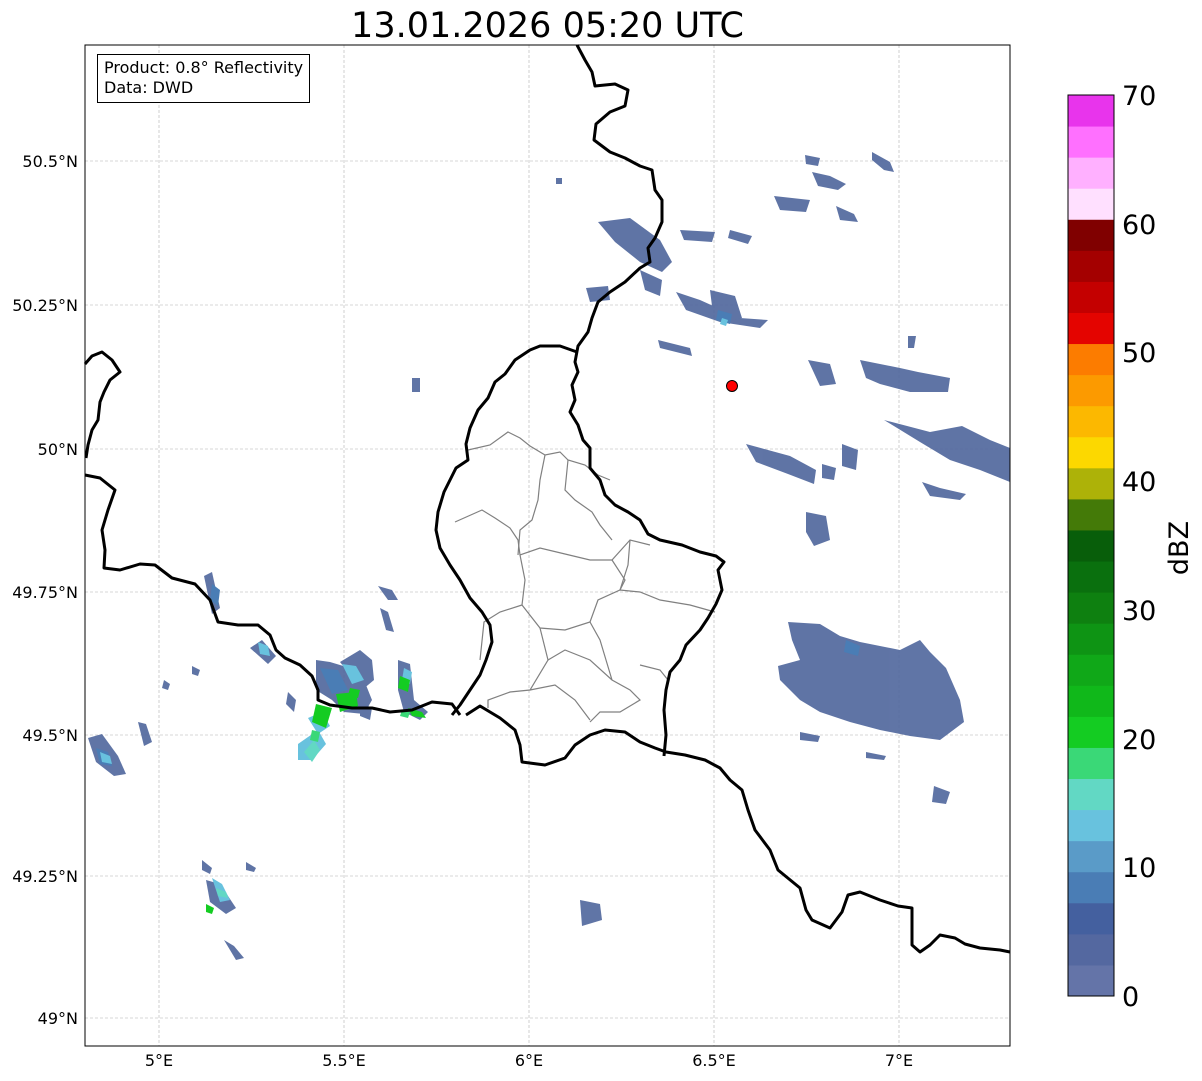  I want to click on y-tick-label: 50.25°N, so click(45, 305).